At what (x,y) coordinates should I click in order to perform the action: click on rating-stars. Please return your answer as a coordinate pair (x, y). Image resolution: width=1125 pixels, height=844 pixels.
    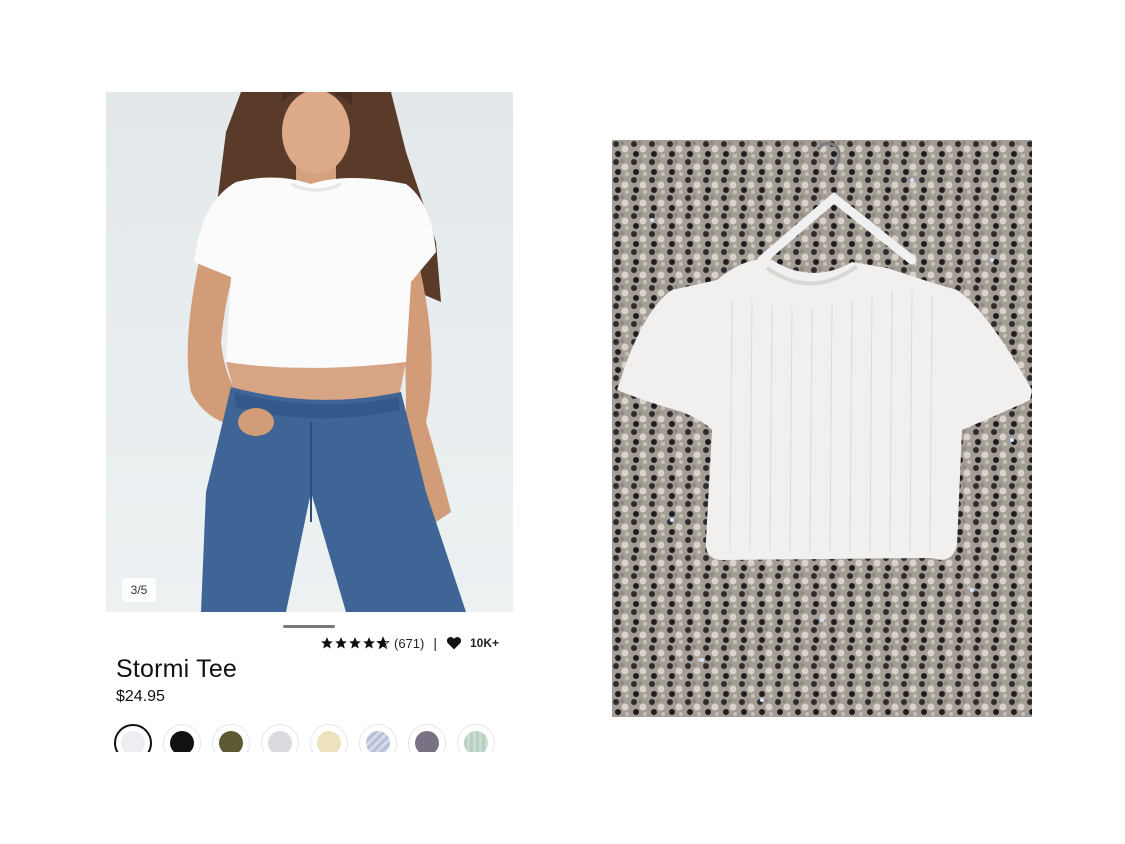
    Looking at the image, I should click on (355, 643).